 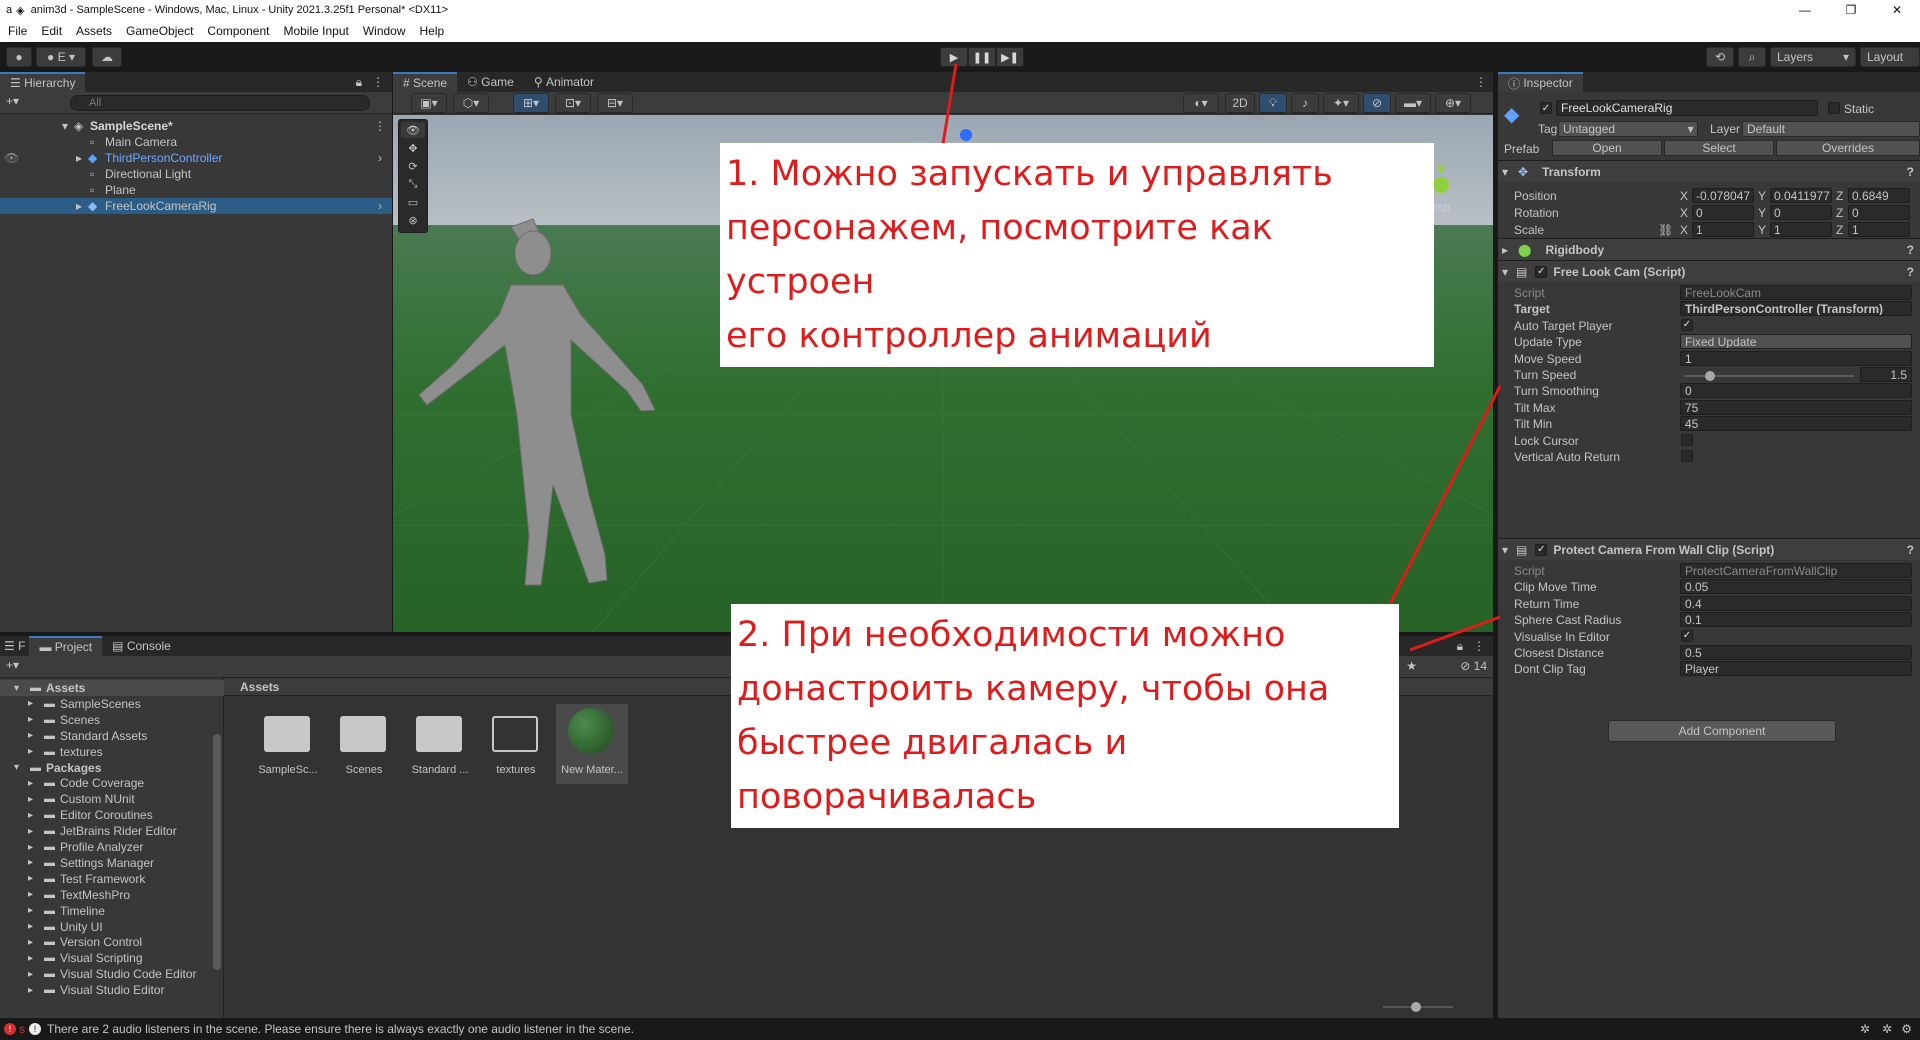 What do you see at coordinates (364, 744) in the screenshot?
I see `asset-item: Scenes` at bounding box center [364, 744].